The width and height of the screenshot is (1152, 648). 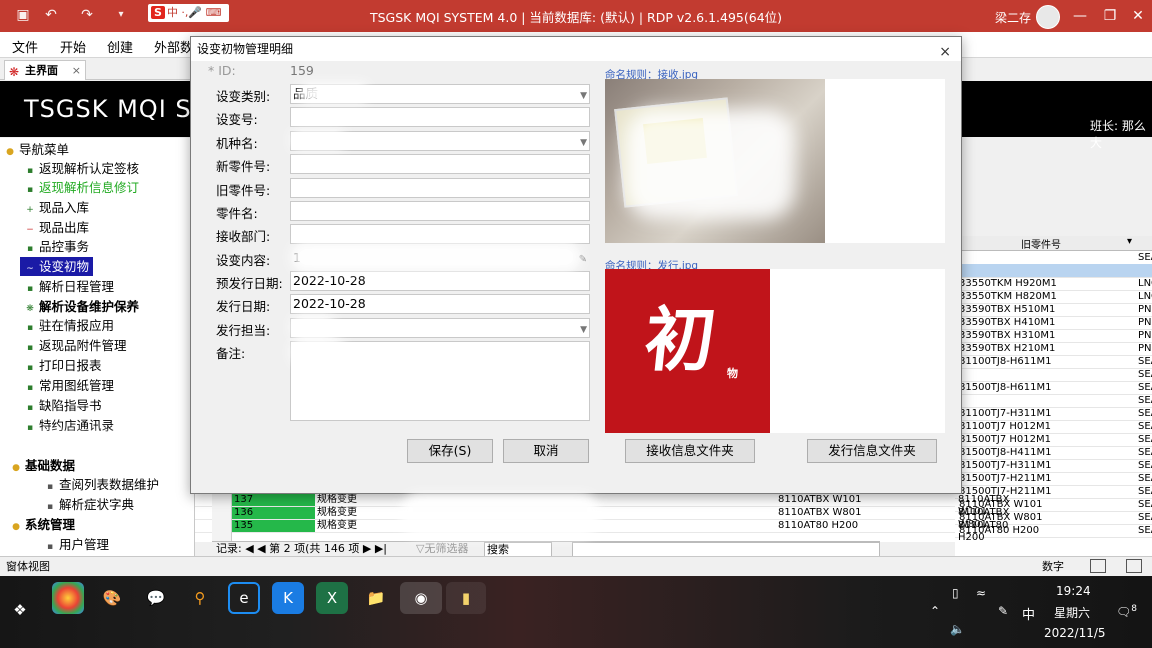 What do you see at coordinates (82, 306) in the screenshot?
I see `nav-item-equipment: ❋ 解析设备维护保养` at bounding box center [82, 306].